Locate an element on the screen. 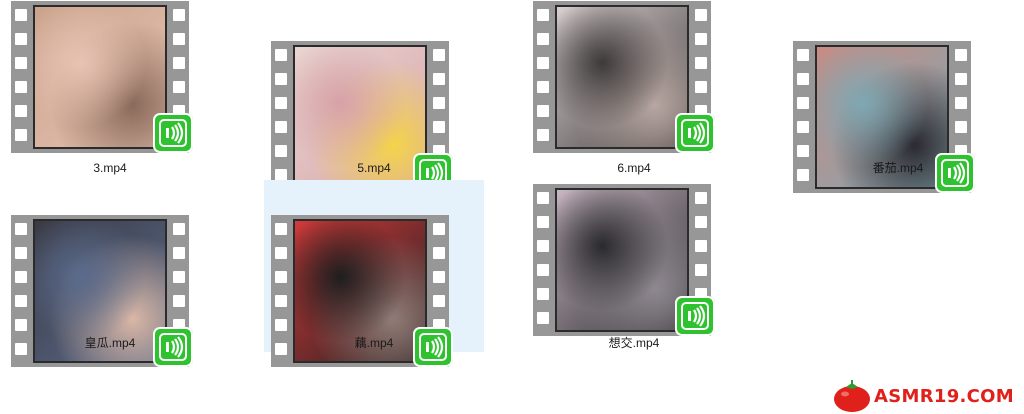 Image resolution: width=1024 pixels, height=414 pixels. watermark-text: ASMR19.COM is located at coordinates (944, 396).